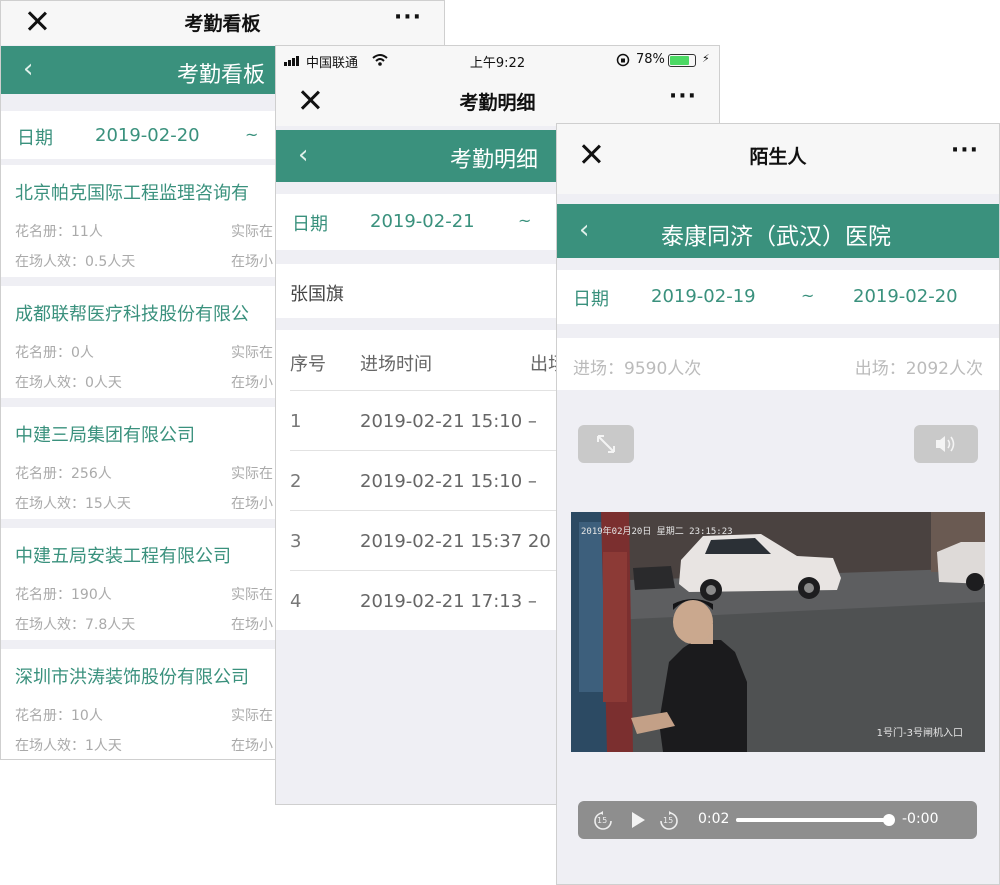  Describe the element at coordinates (123, 556) in the screenshot. I see `company-name: 中建五局安装工程有限公司` at that location.